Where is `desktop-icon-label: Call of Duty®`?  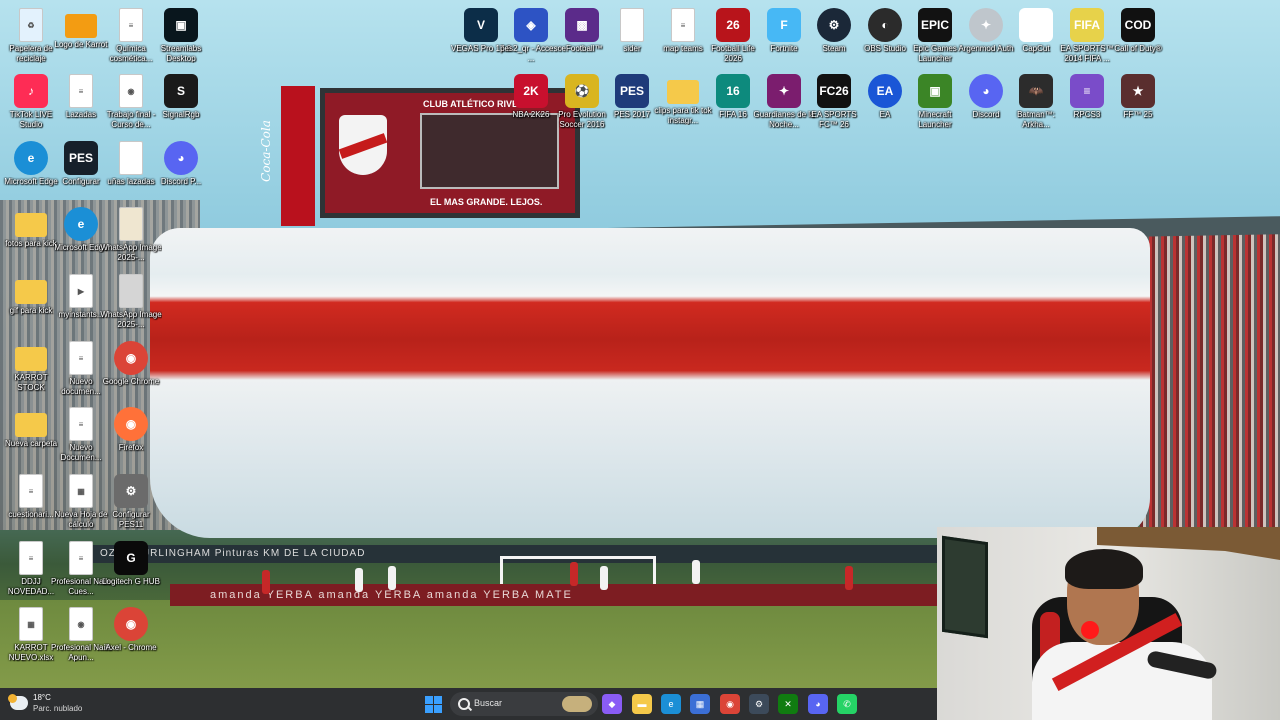
desktop-icon-label: Call of Duty® is located at coordinates (1138, 48).